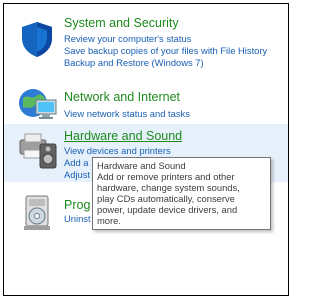 This screenshot has width=320, height=300. What do you see at coordinates (117, 150) in the screenshot?
I see `devices-printers-link: View devices and printers` at bounding box center [117, 150].